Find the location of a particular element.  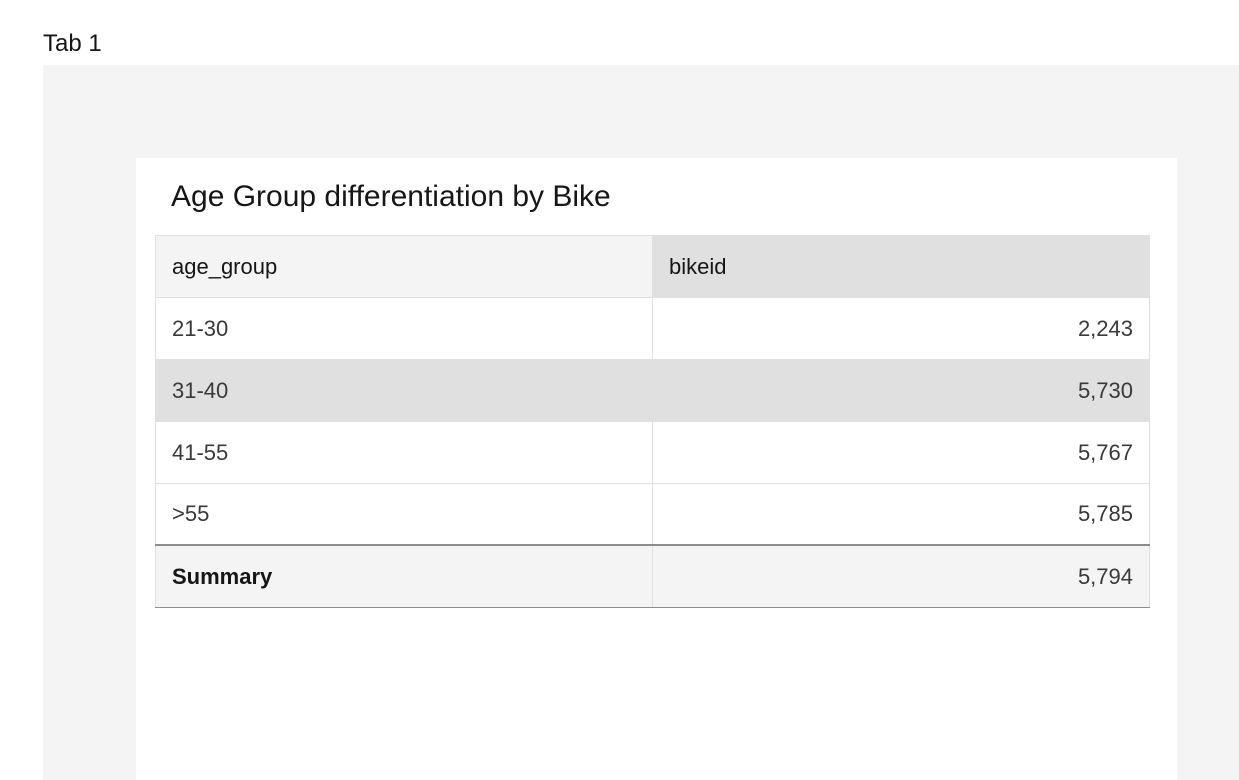

bikeid-cell: 5,767 is located at coordinates (901, 452).